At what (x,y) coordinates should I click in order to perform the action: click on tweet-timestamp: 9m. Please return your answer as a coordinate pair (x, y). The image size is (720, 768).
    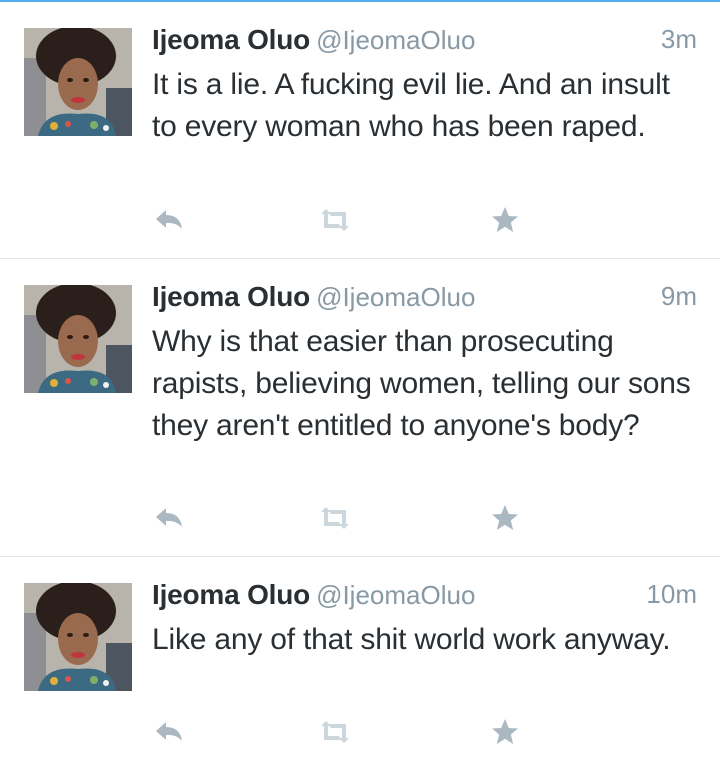
    Looking at the image, I should click on (679, 296).